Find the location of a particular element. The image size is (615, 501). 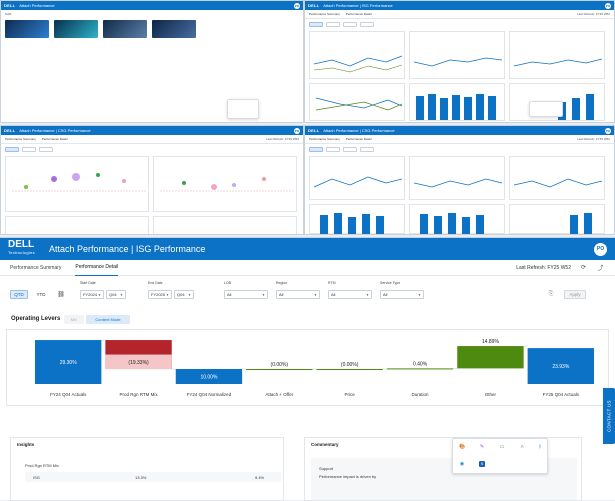

mini-filters is located at coordinates (459, 149).